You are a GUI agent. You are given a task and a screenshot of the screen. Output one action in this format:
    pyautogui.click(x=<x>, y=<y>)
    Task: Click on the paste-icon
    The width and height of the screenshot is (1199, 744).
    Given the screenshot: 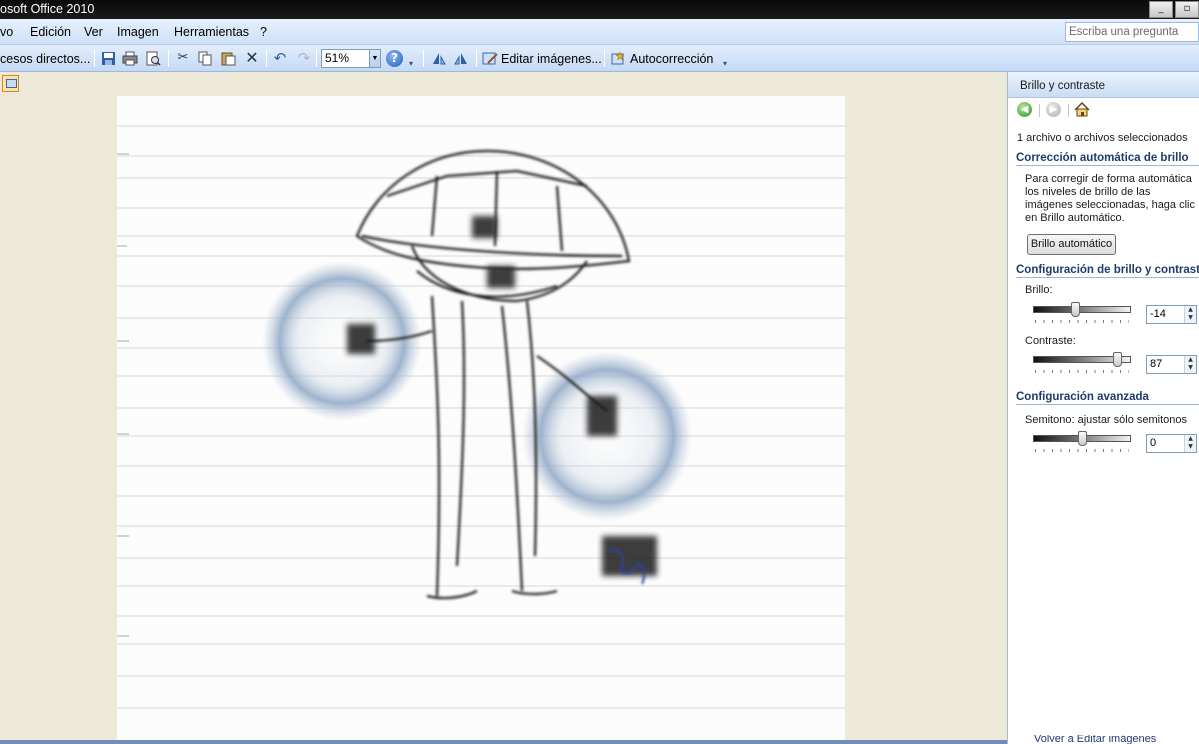 What is the action you would take?
    pyautogui.click(x=228, y=58)
    